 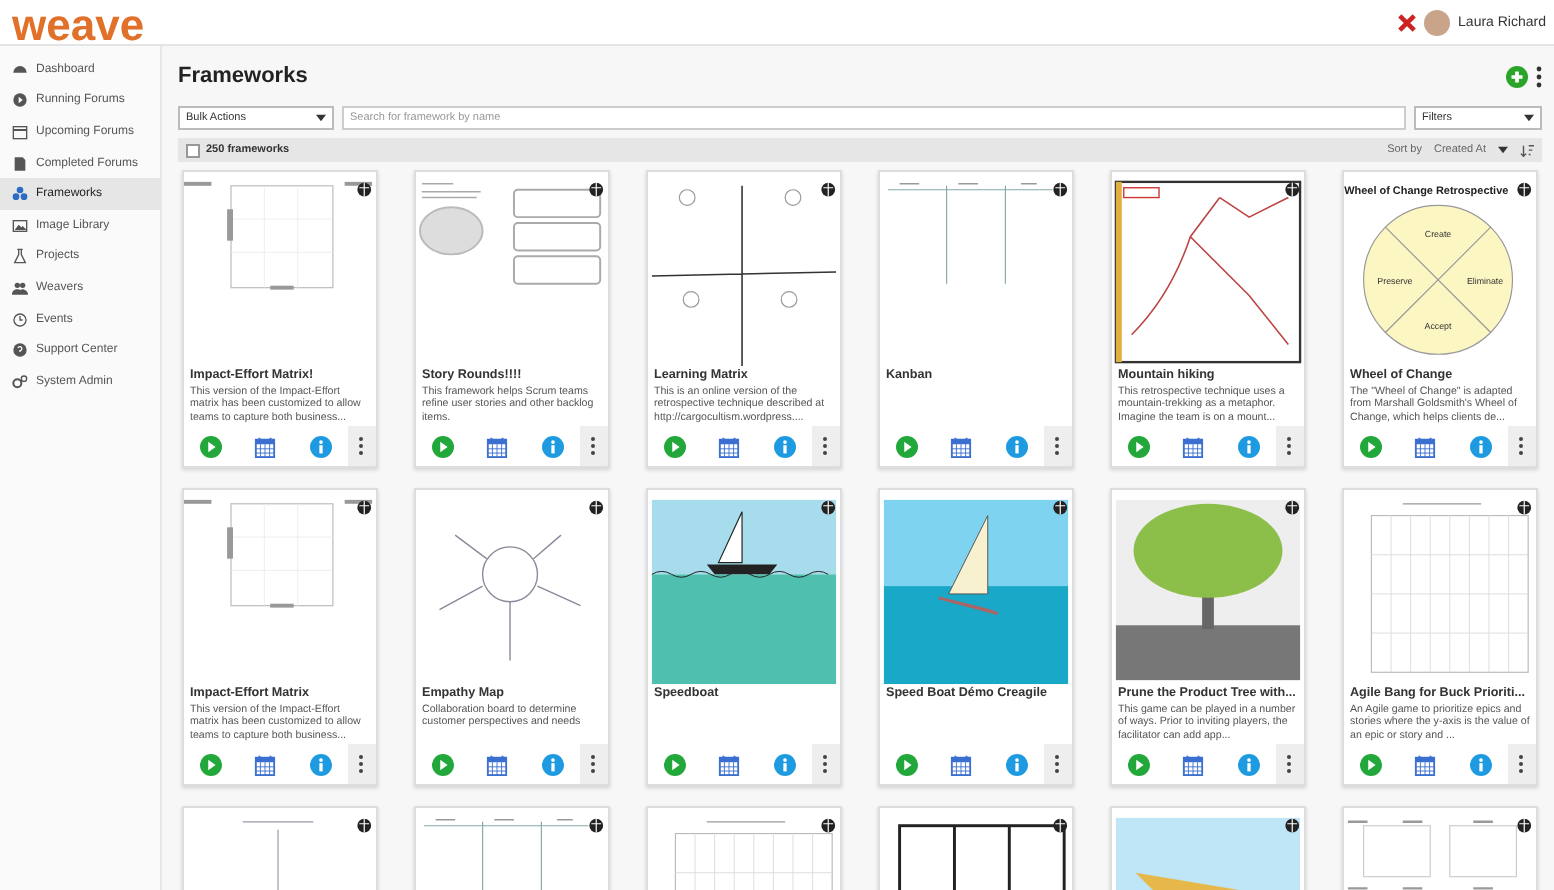 What do you see at coordinates (1527, 150) in the screenshot?
I see `sort-order-icon` at bounding box center [1527, 150].